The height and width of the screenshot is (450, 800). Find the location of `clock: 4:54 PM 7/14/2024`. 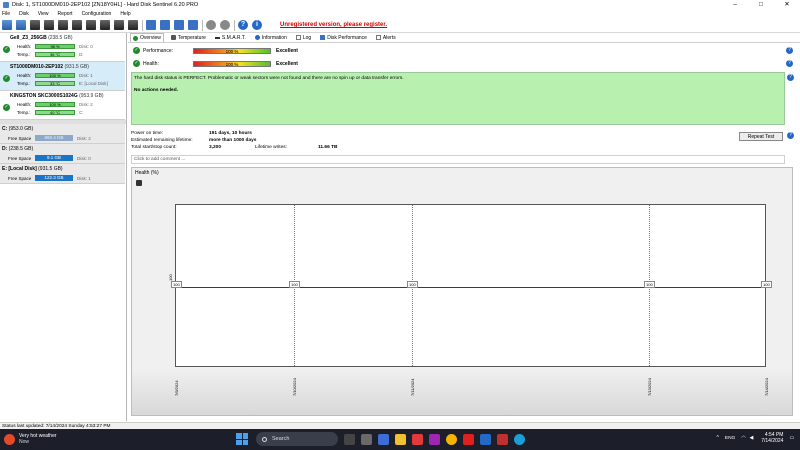

clock: 4:54 PM 7/14/2024 is located at coordinates (772, 438).